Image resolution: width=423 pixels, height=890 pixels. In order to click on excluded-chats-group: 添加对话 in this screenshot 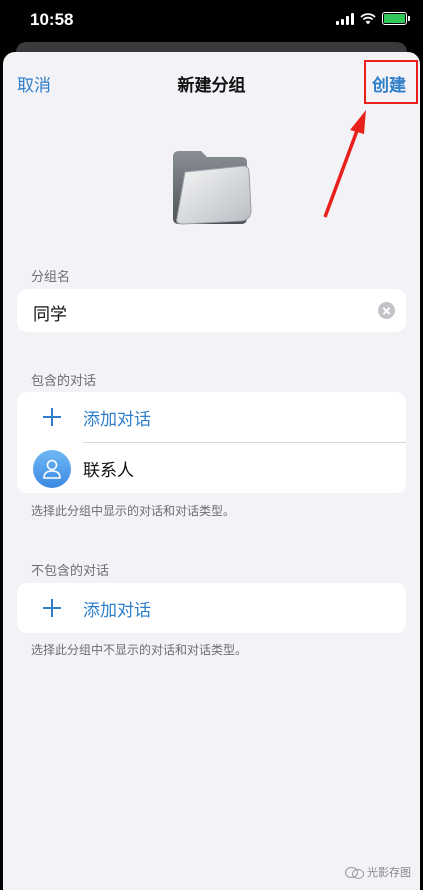, I will do `click(211, 608)`.